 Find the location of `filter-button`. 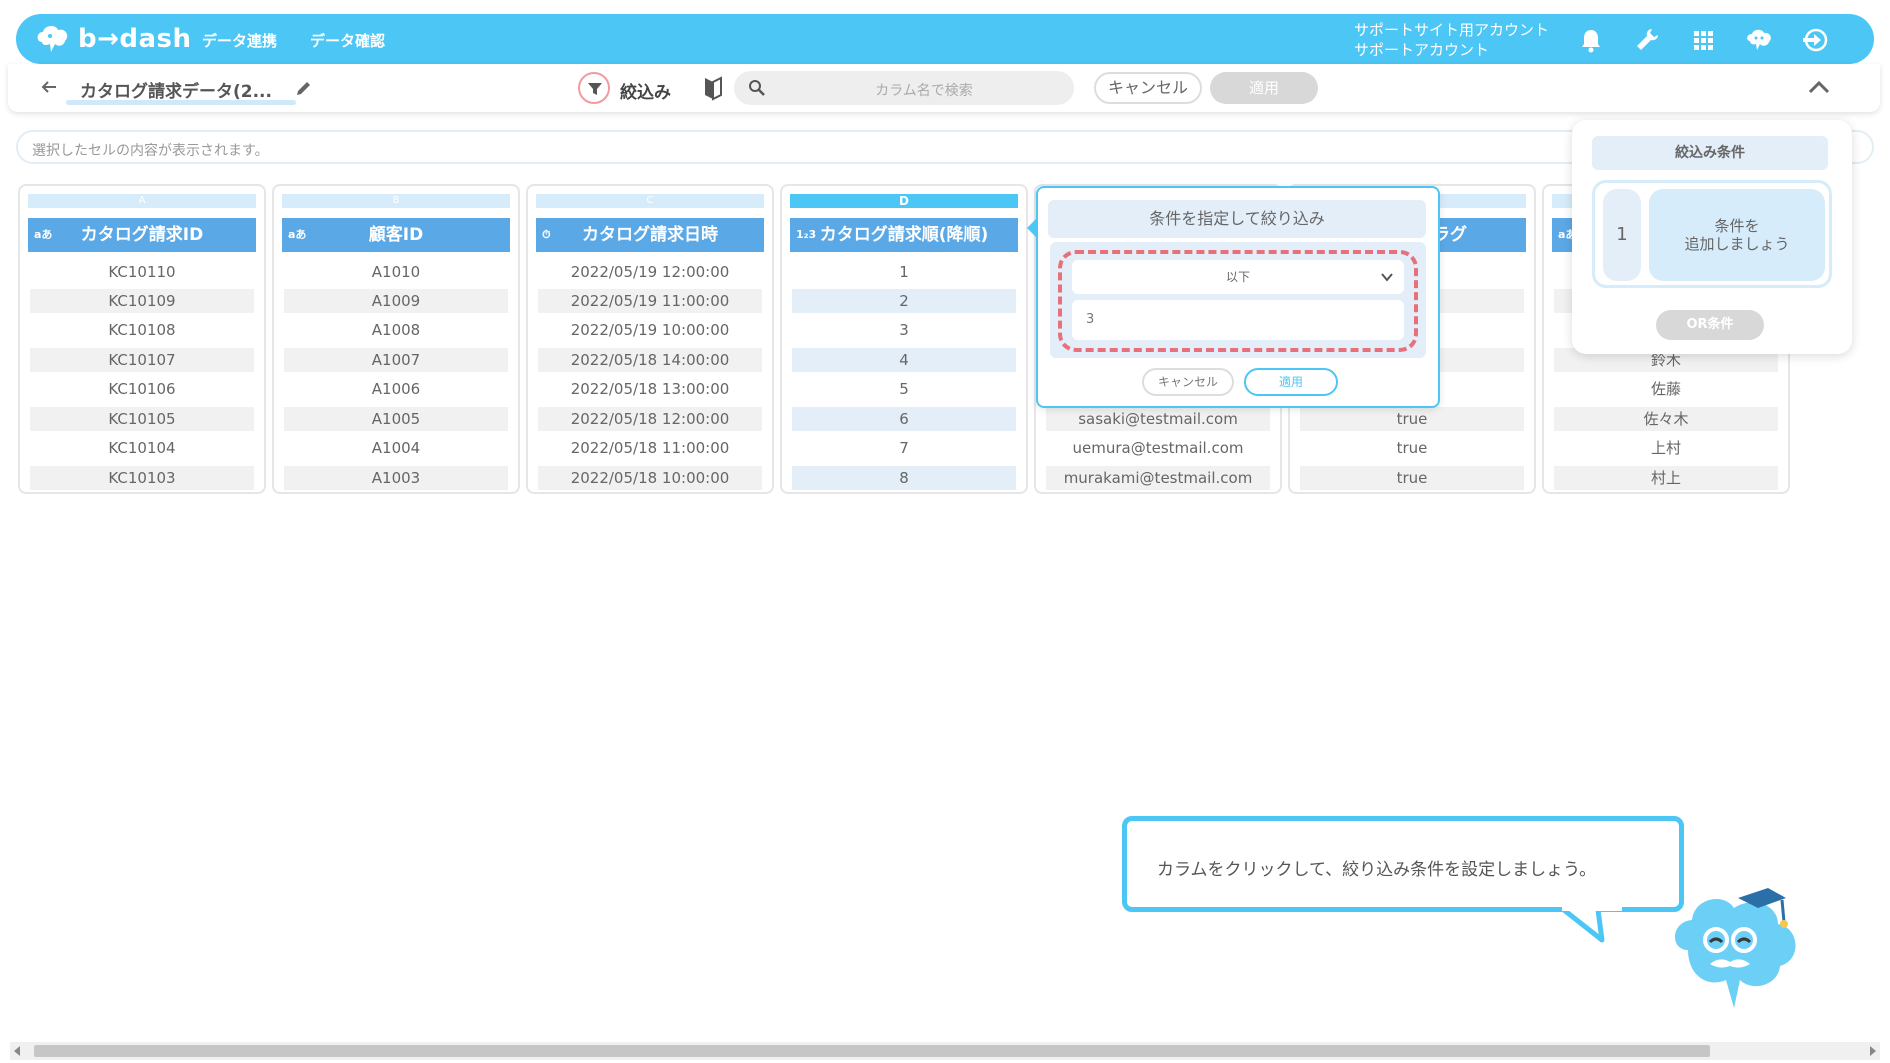

filter-button is located at coordinates (594, 88).